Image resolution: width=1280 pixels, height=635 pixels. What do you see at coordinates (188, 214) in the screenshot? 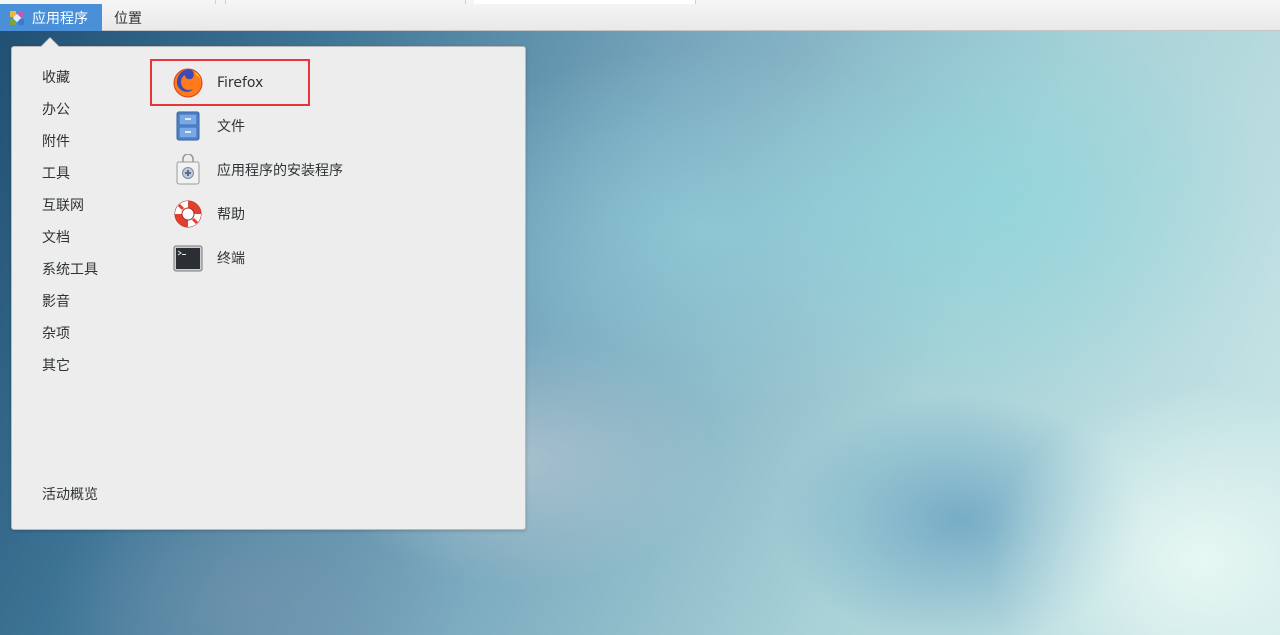
I see `help-lifebuoy-icon` at bounding box center [188, 214].